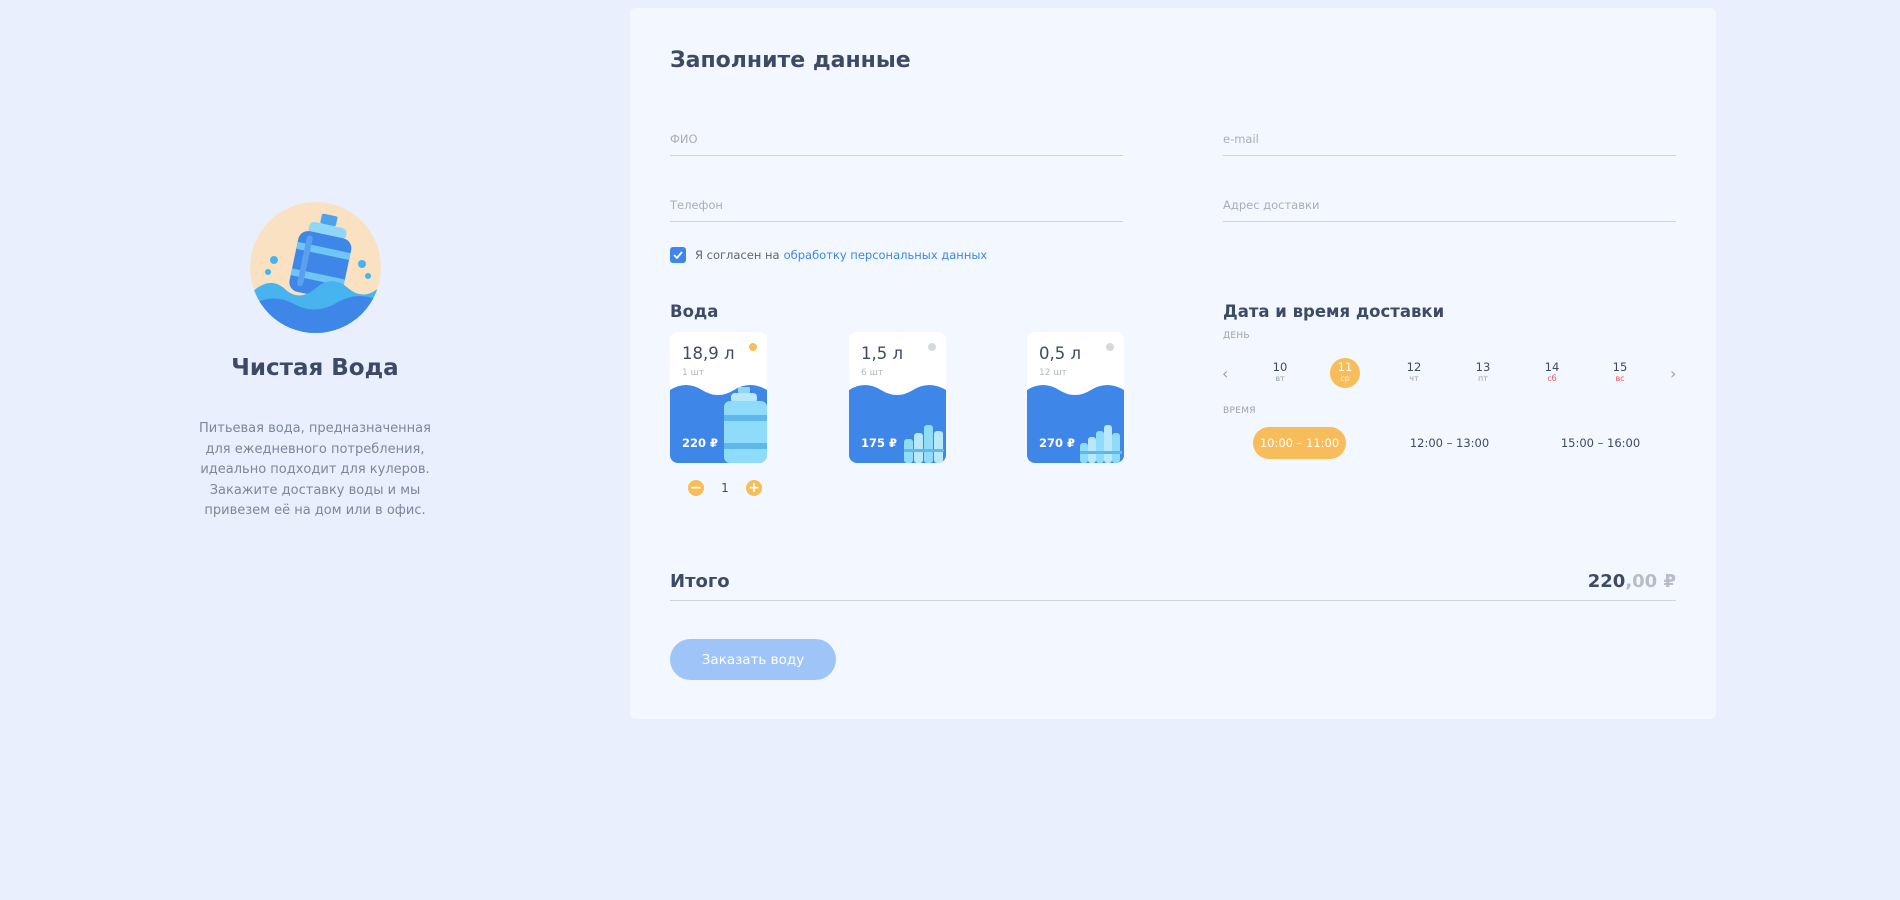 Image resolution: width=1900 pixels, height=900 pixels. I want to click on water-bottle-logo, so click(315, 267).